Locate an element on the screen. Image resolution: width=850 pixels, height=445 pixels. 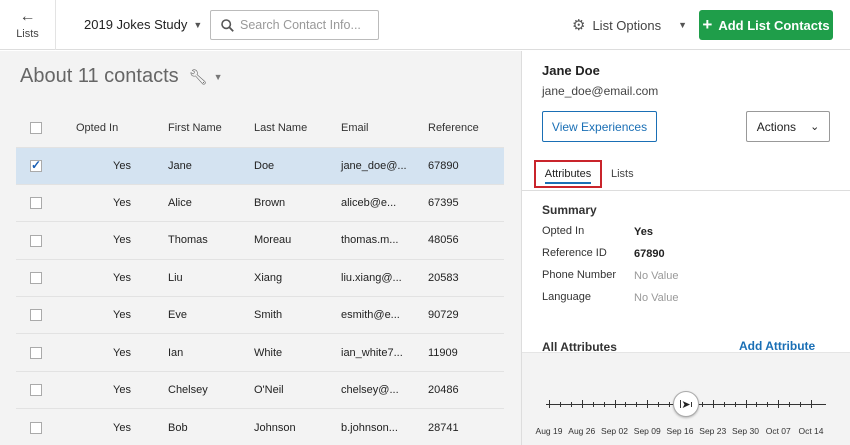
column-header-first-name: First Name is located at coordinates (211, 128).